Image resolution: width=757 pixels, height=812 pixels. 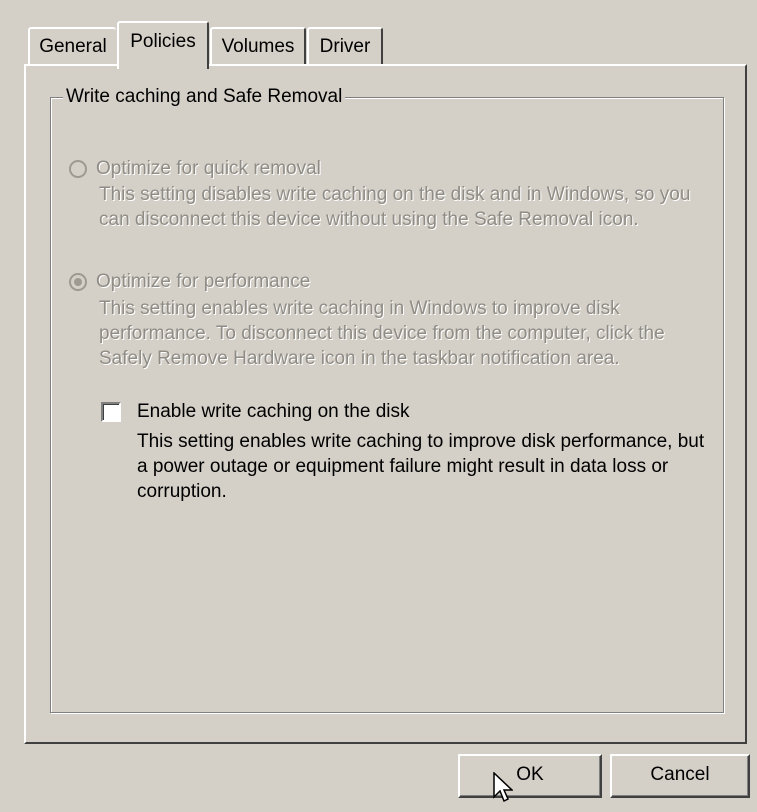 What do you see at coordinates (345, 46) in the screenshot?
I see `tab-driver: Driver` at bounding box center [345, 46].